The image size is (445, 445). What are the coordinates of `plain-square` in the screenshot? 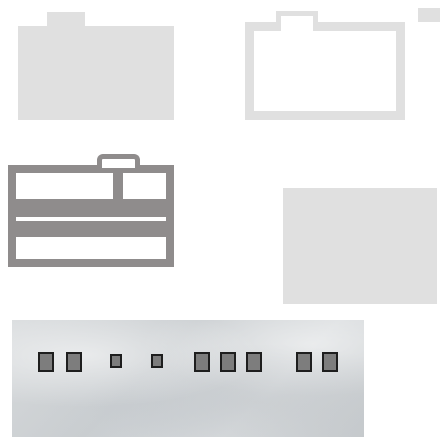 It's located at (360, 246).